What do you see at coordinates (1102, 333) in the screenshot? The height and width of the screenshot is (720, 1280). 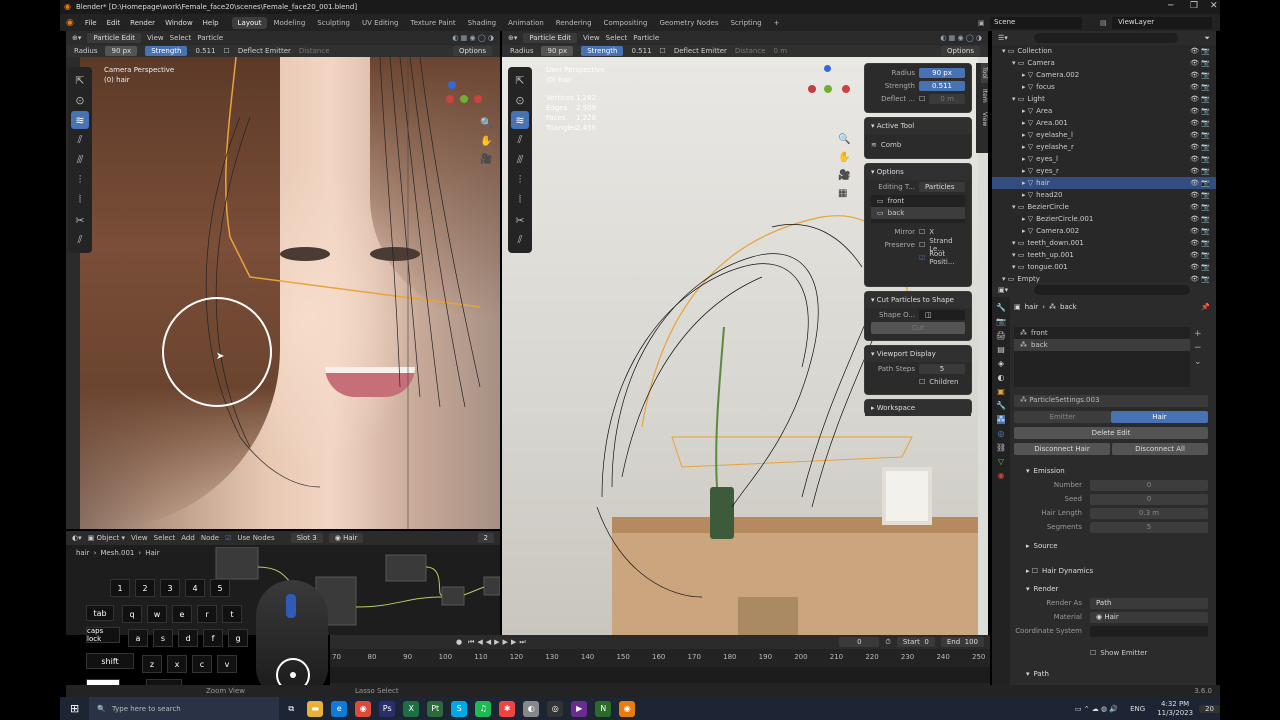 I see `list-item: ⁂ front` at bounding box center [1102, 333].